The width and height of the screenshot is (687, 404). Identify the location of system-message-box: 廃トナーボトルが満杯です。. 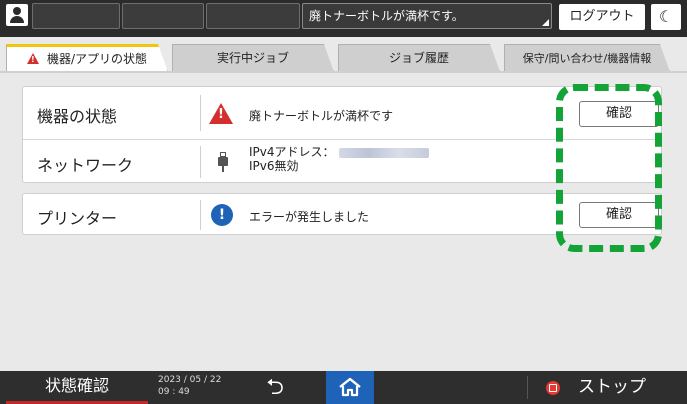
(427, 16).